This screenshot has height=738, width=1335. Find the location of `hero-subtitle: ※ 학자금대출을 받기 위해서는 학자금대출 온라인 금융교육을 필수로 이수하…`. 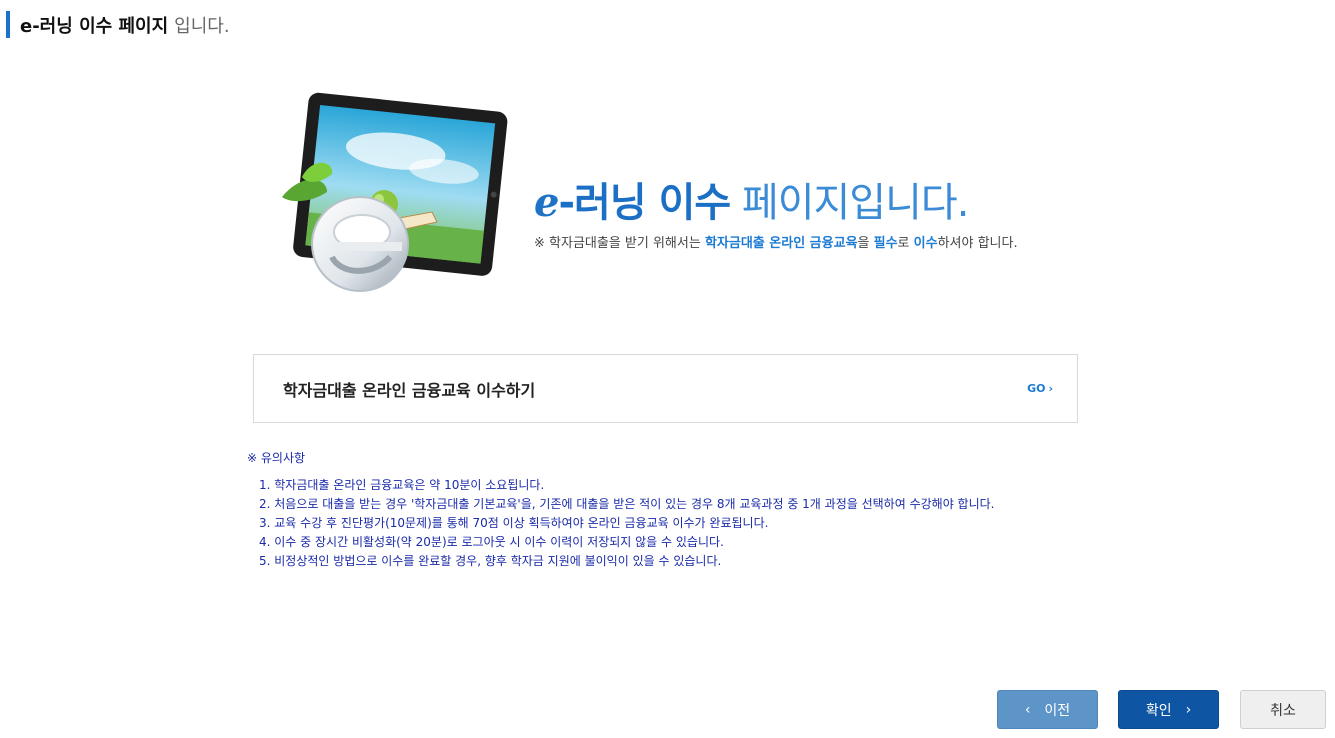

hero-subtitle: ※ 학자금대출을 받기 위해서는 학자금대출 온라인 금융교육을 필수로 이수하… is located at coordinates (776, 241).